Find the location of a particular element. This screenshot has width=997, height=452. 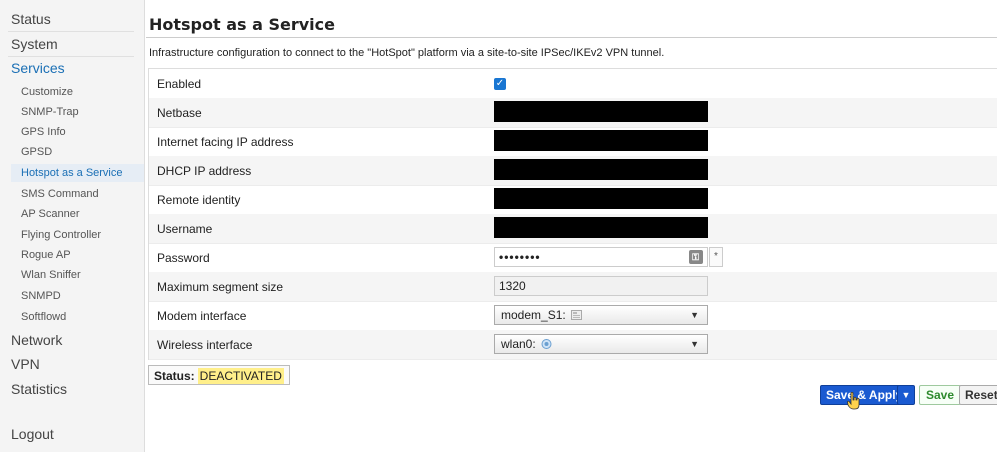

page-title: Hotspot as a Service is located at coordinates (242, 24).